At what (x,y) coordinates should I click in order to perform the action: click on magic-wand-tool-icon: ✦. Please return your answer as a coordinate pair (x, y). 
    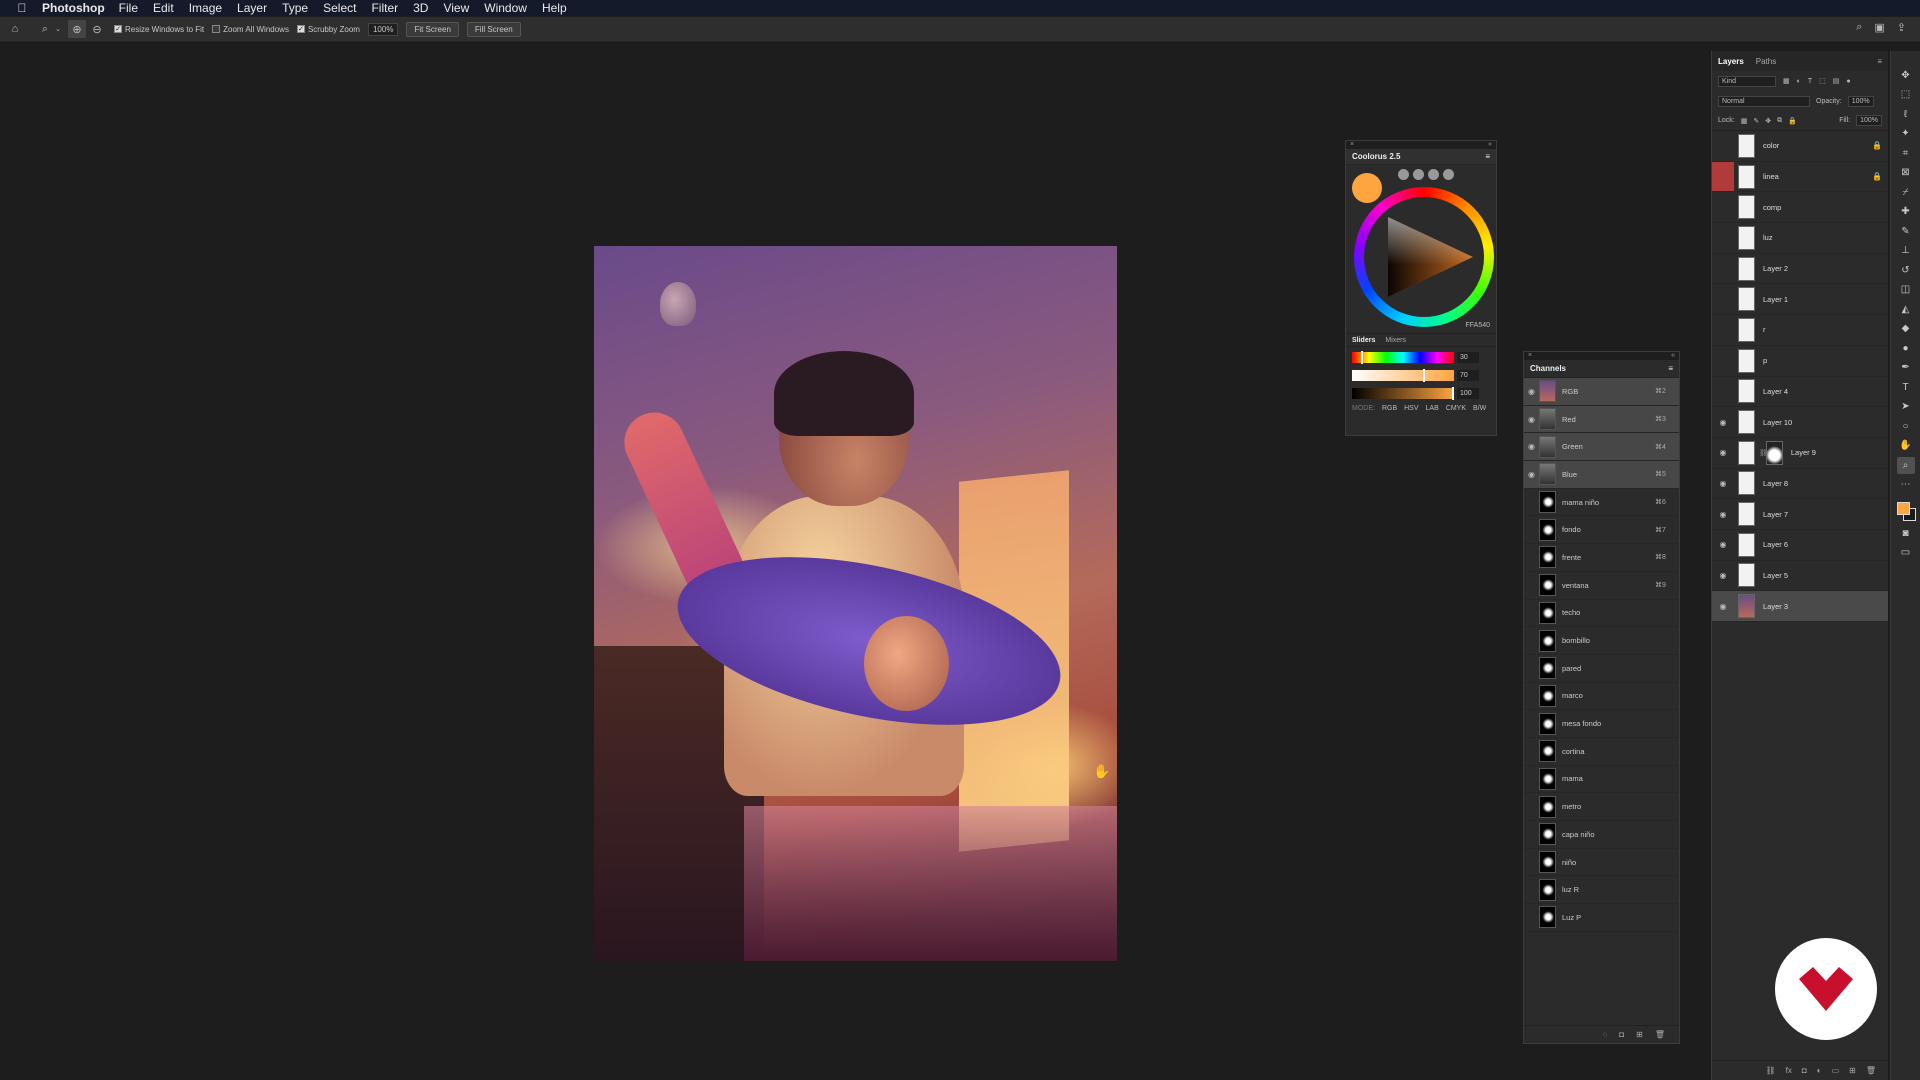
    Looking at the image, I should click on (1906, 134).